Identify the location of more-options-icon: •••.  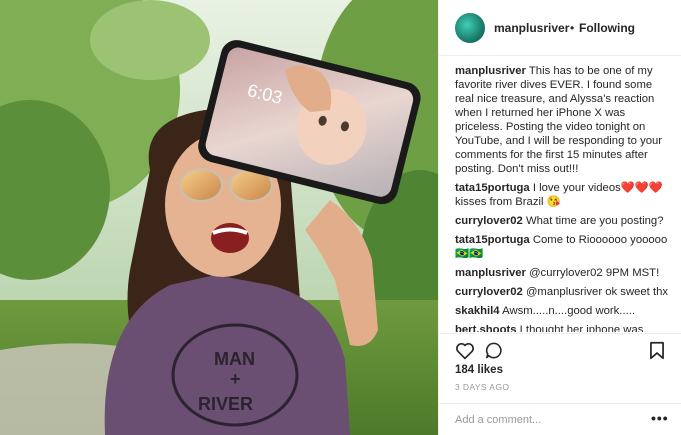
(660, 418).